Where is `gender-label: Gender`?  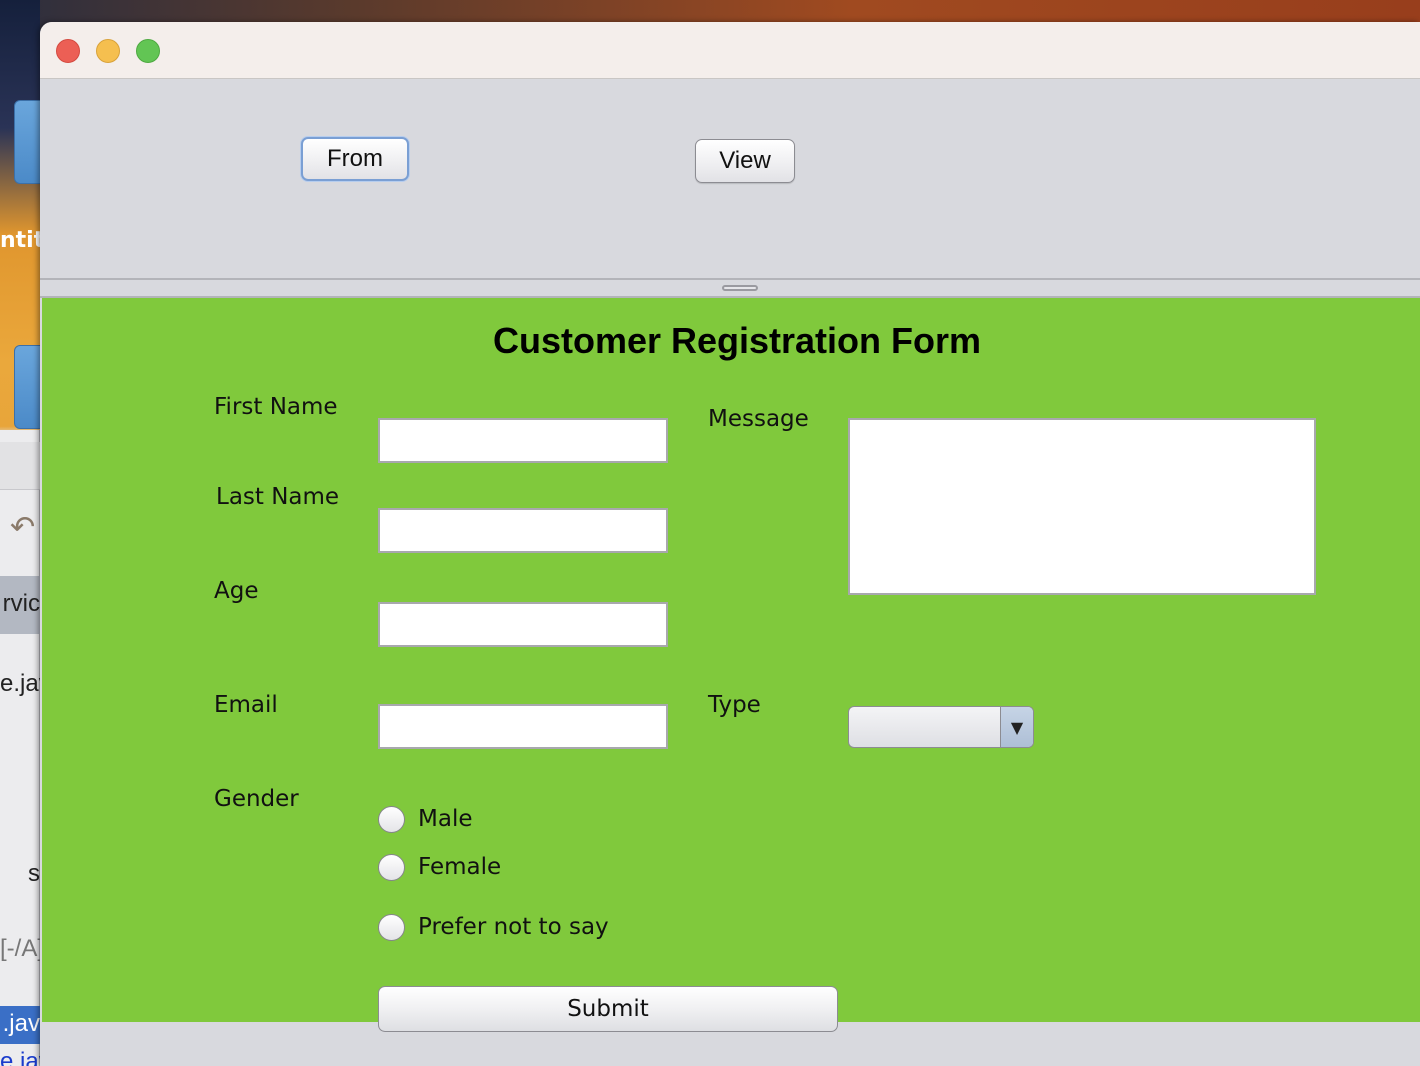 gender-label: Gender is located at coordinates (256, 799).